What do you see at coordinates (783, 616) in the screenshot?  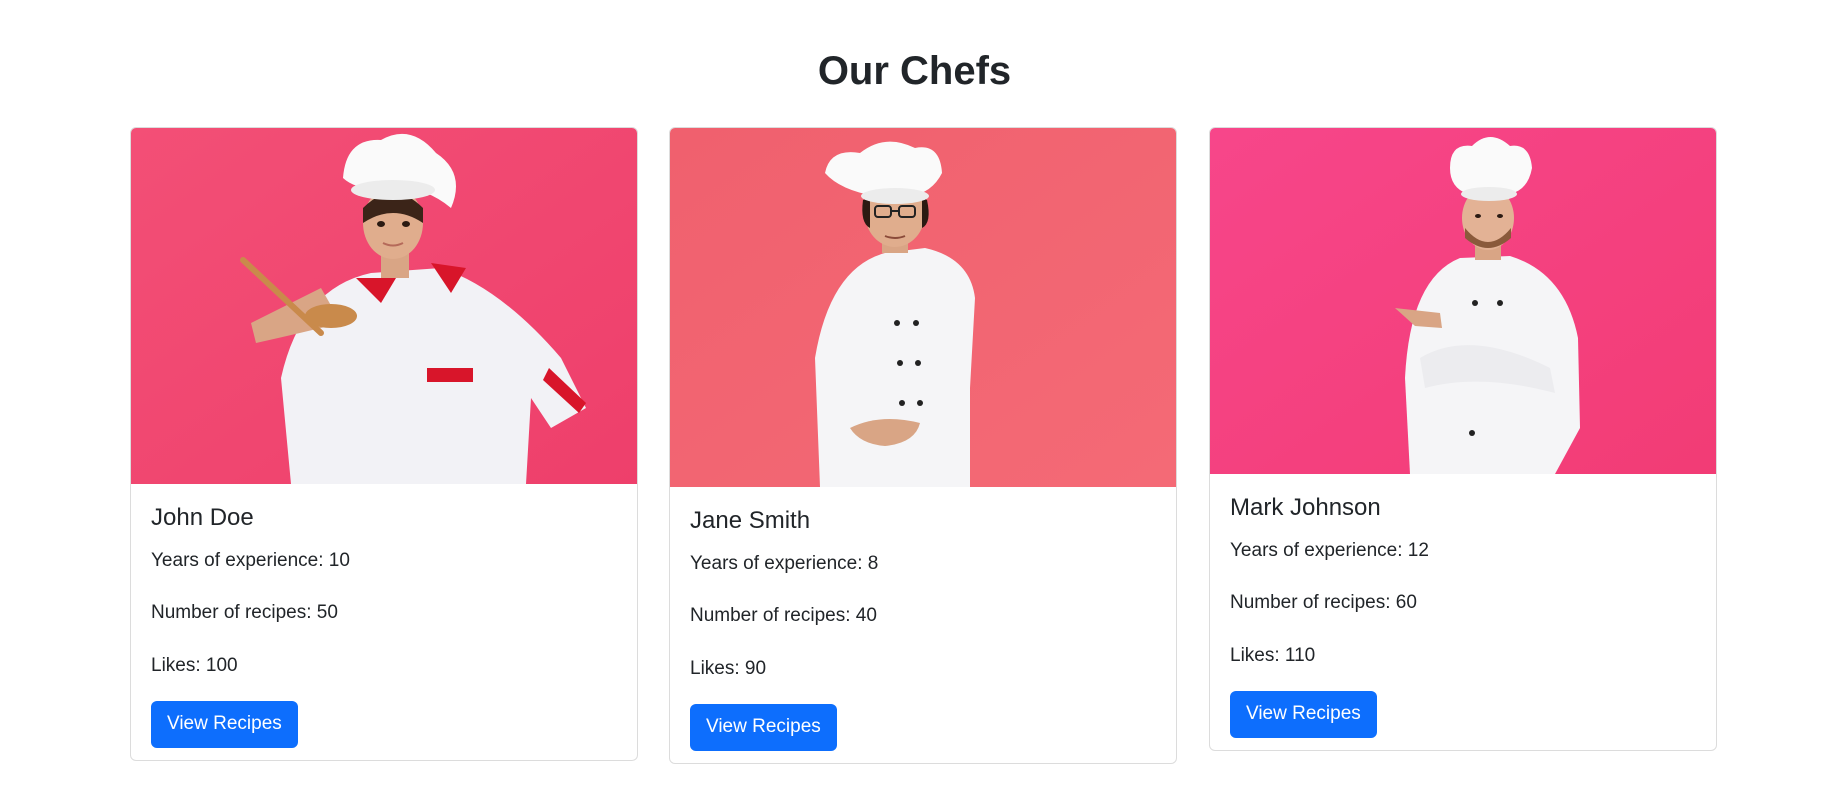 I see `chef-recipes: Number of recipes: 40` at bounding box center [783, 616].